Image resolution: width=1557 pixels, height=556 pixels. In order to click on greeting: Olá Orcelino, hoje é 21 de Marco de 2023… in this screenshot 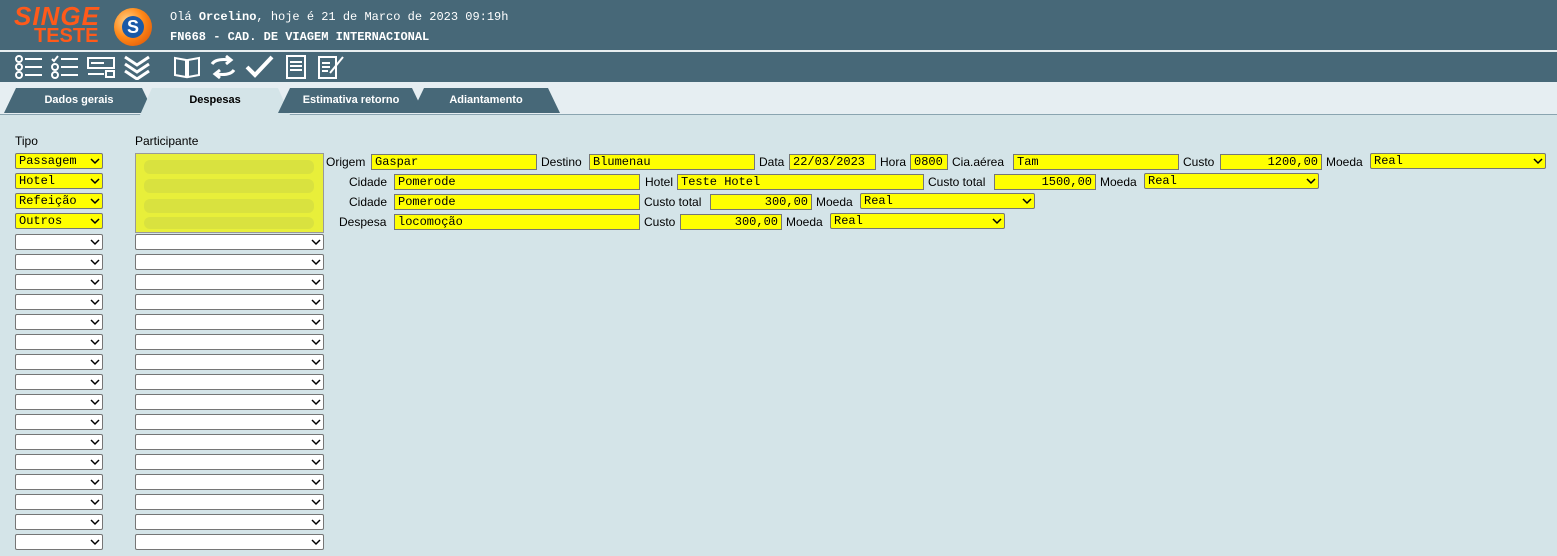, I will do `click(339, 17)`.